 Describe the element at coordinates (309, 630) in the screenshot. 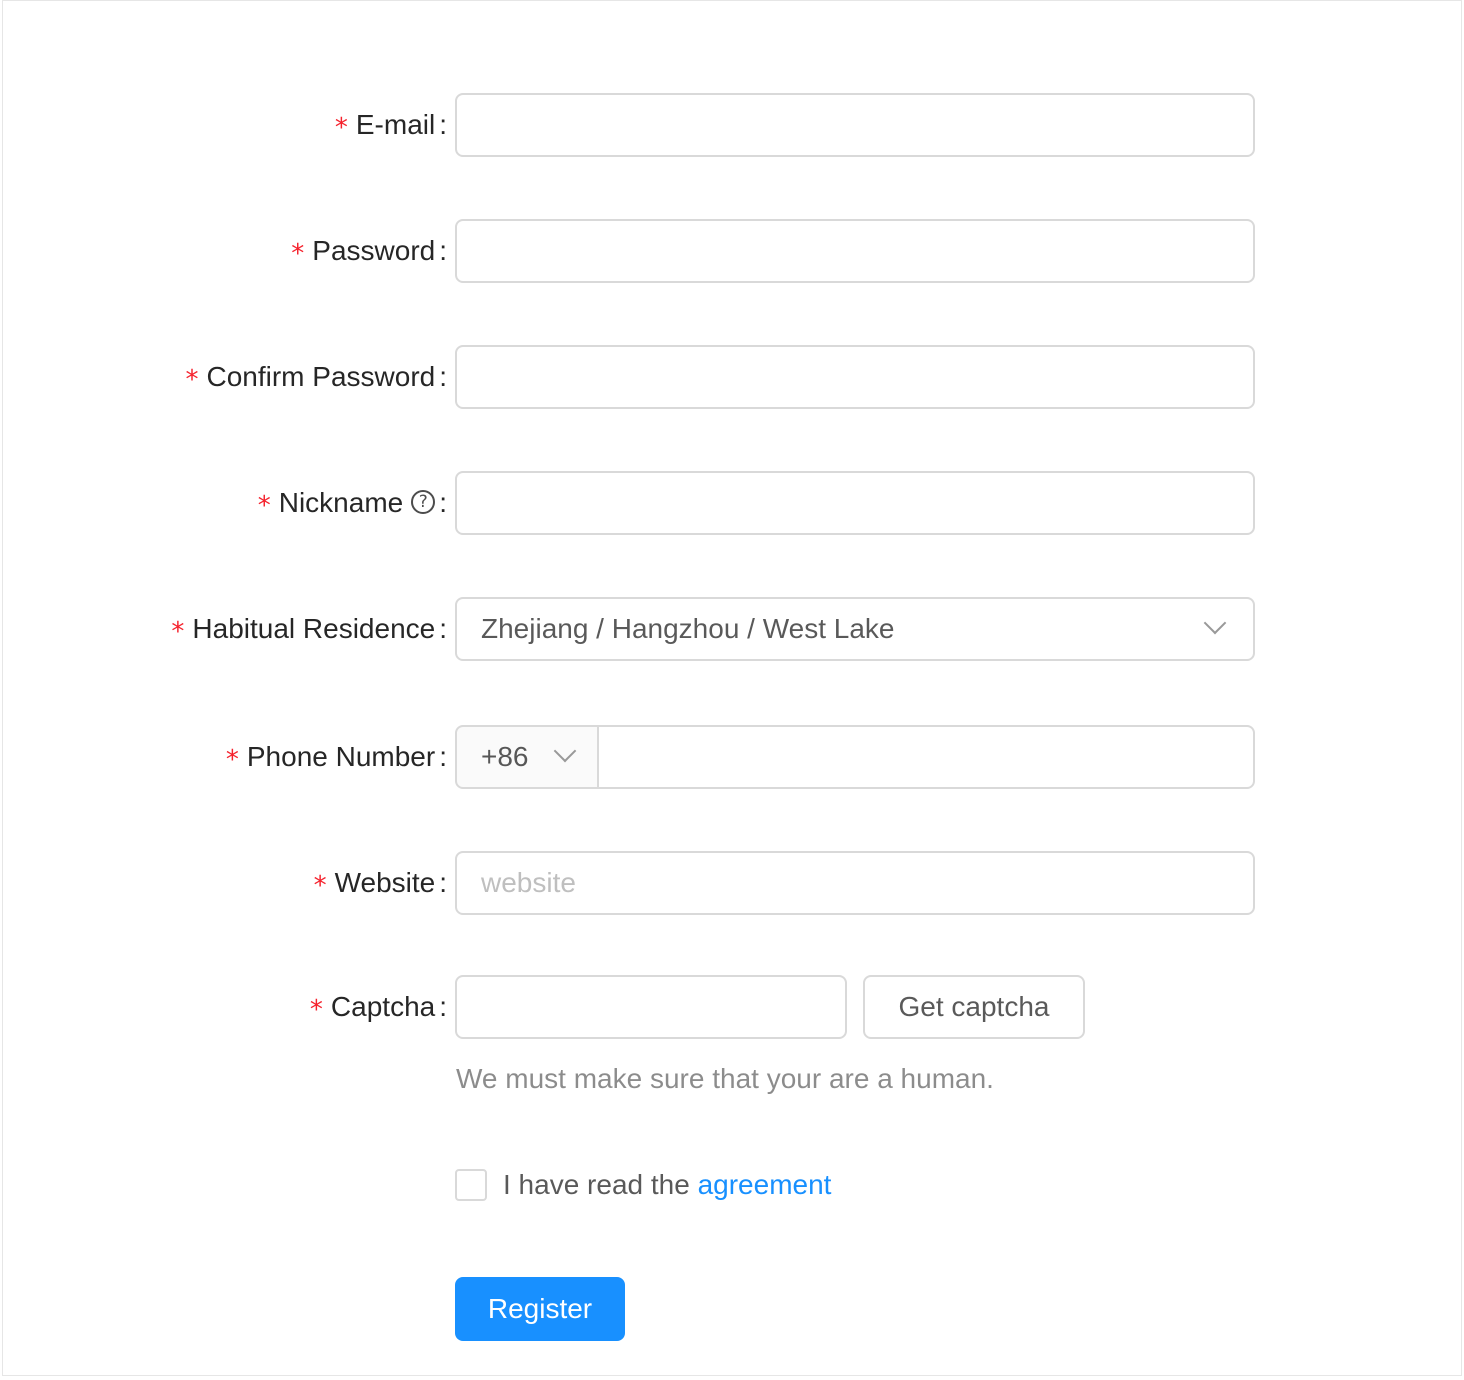

I see `residence-label: * Habitual Residence:` at that location.